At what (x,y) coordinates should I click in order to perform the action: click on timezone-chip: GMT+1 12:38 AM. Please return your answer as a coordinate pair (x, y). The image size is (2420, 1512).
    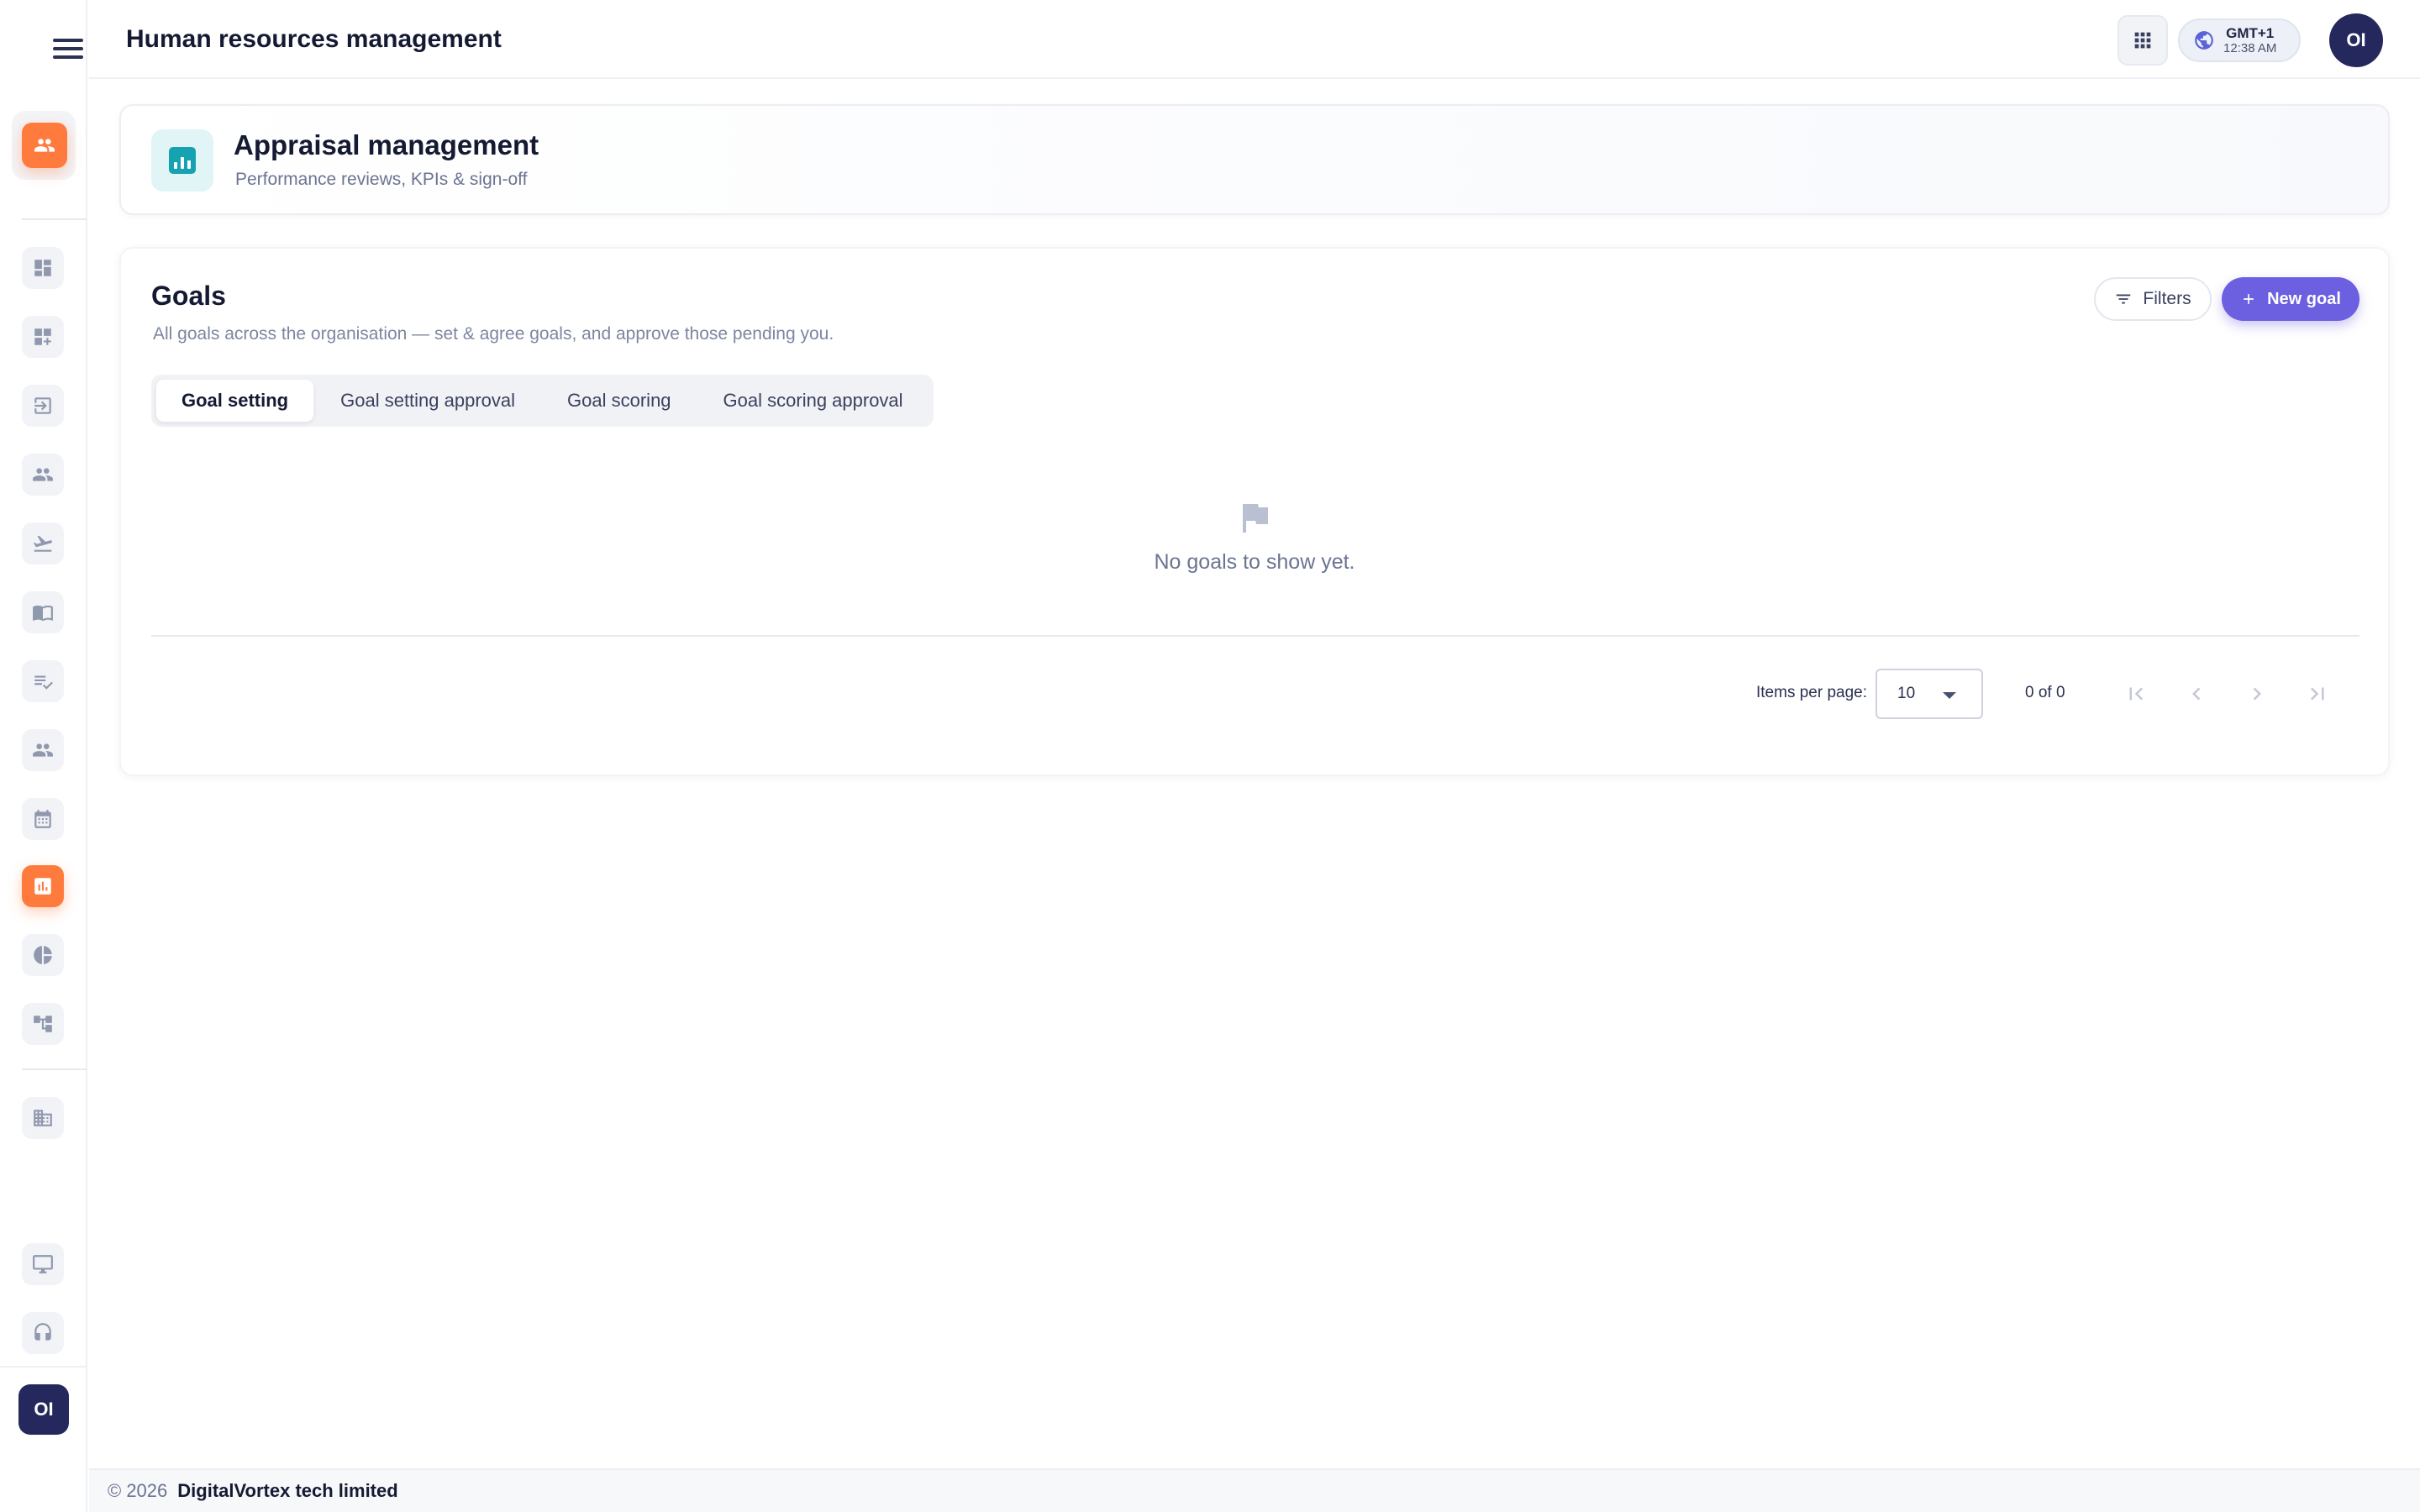
    Looking at the image, I should click on (2239, 40).